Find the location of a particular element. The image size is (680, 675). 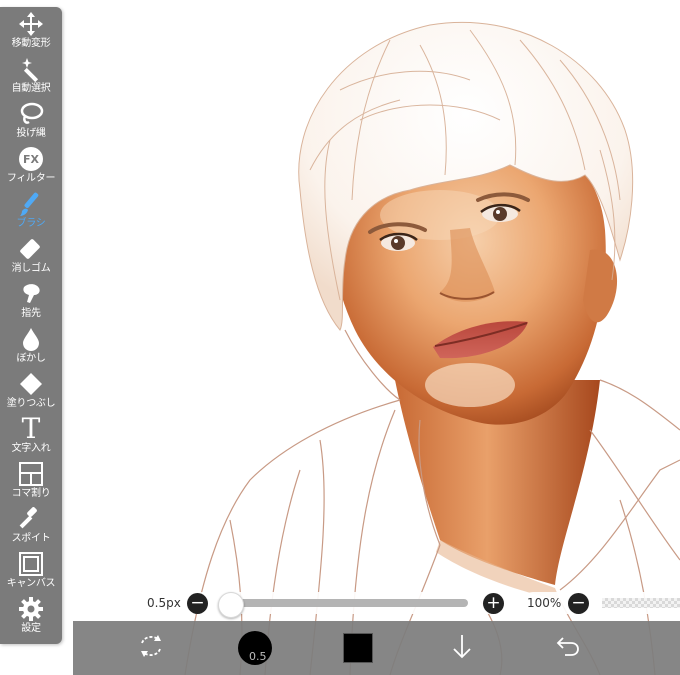

tool-label: フィルター is located at coordinates (31, 178).